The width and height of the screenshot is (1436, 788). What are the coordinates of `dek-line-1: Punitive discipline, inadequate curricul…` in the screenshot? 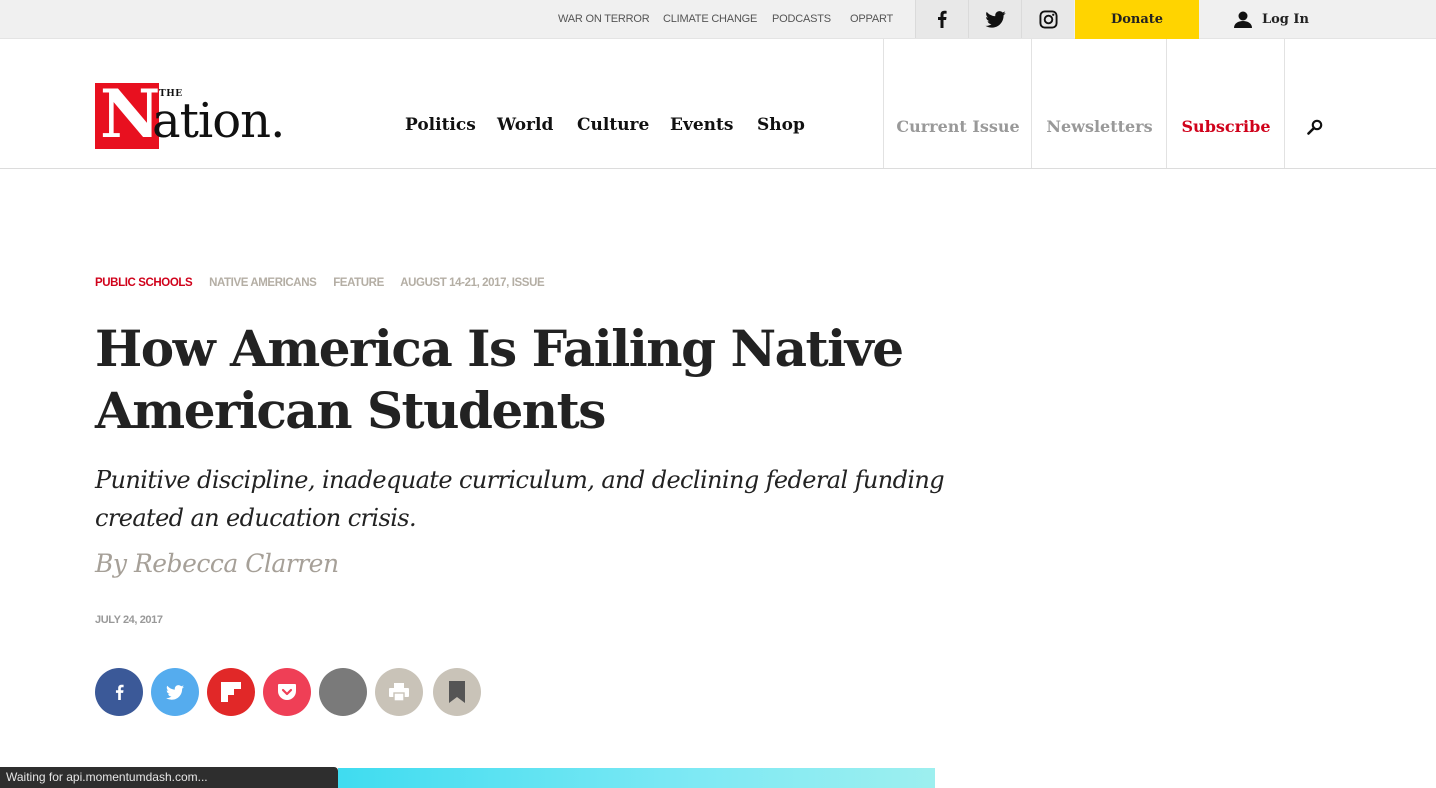 It's located at (520, 480).